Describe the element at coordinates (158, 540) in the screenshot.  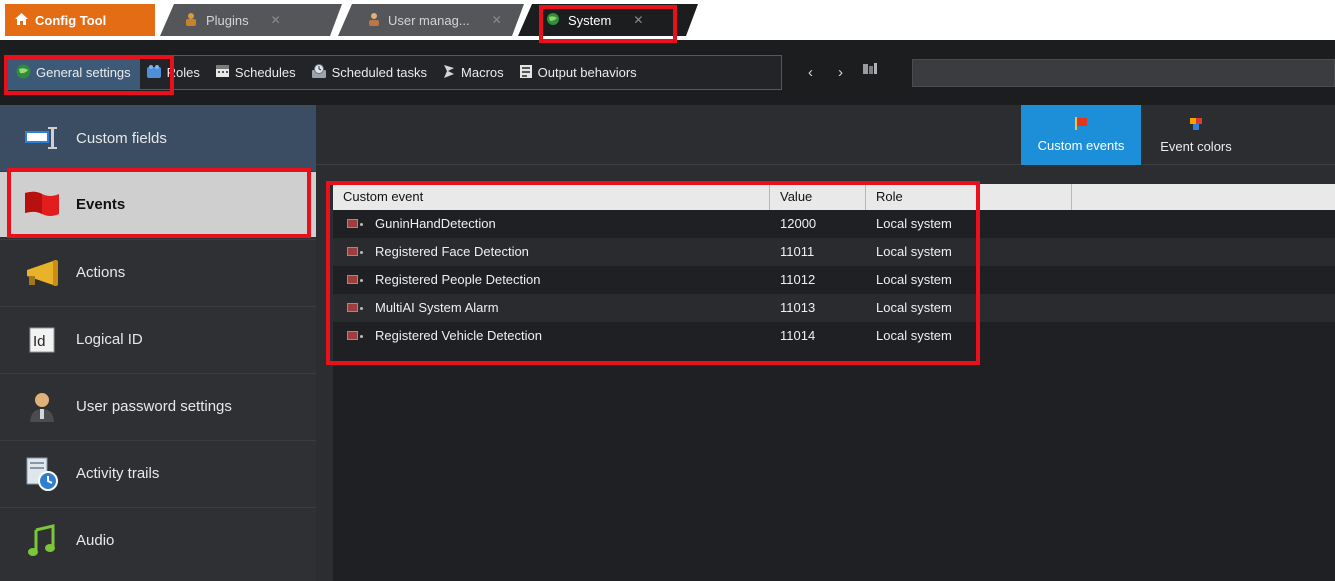
I see `sidebar-item-audio: Audio` at that location.